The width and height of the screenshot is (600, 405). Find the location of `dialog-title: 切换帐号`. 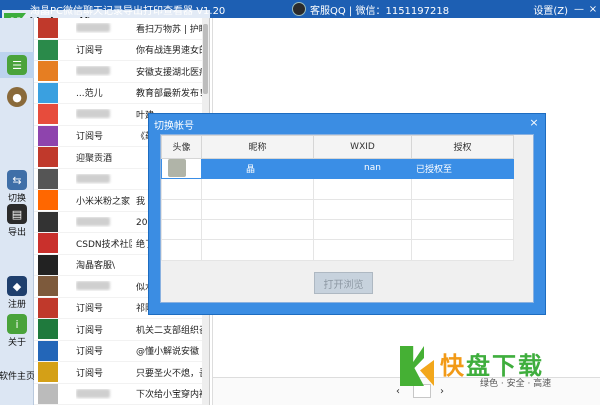

dialog-title: 切换帐号 is located at coordinates (174, 126).